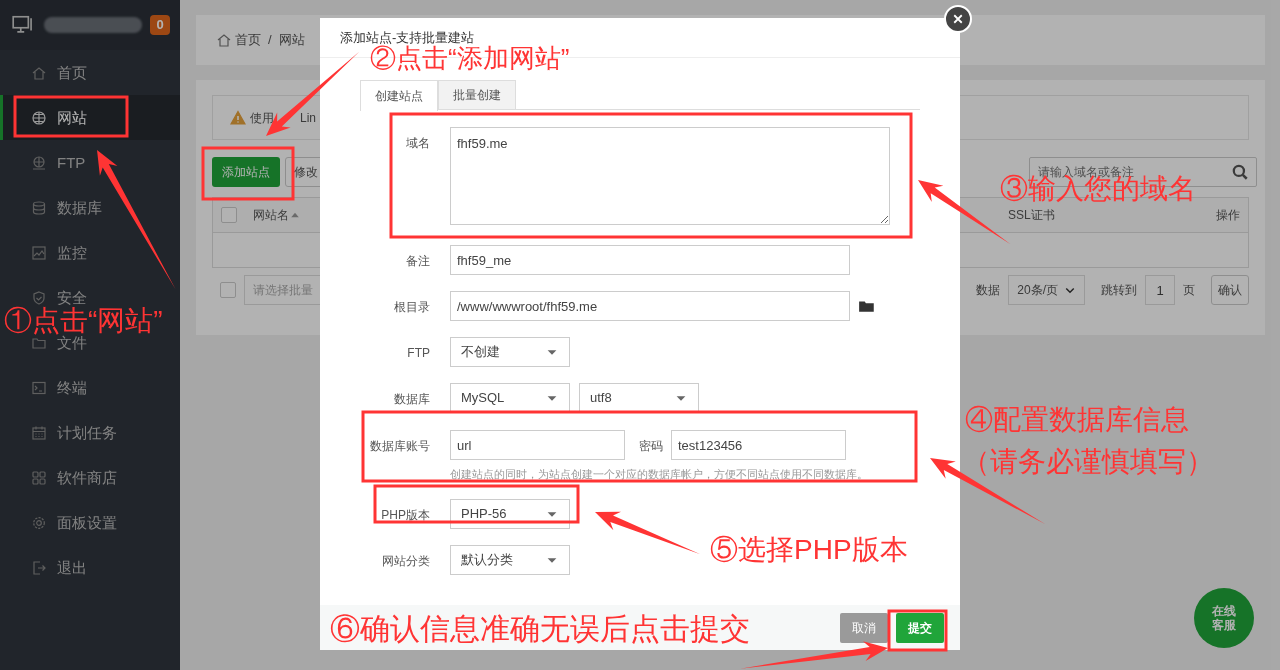 The image size is (1280, 670). Describe the element at coordinates (39, 432) in the screenshot. I see `calendar-icon` at that location.